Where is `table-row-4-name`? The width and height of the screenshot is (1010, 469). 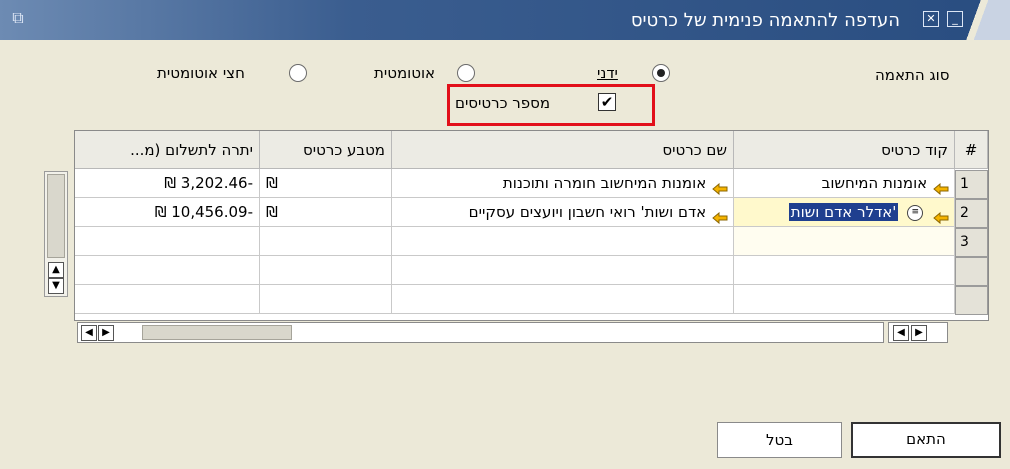 table-row-4-name is located at coordinates (563, 270).